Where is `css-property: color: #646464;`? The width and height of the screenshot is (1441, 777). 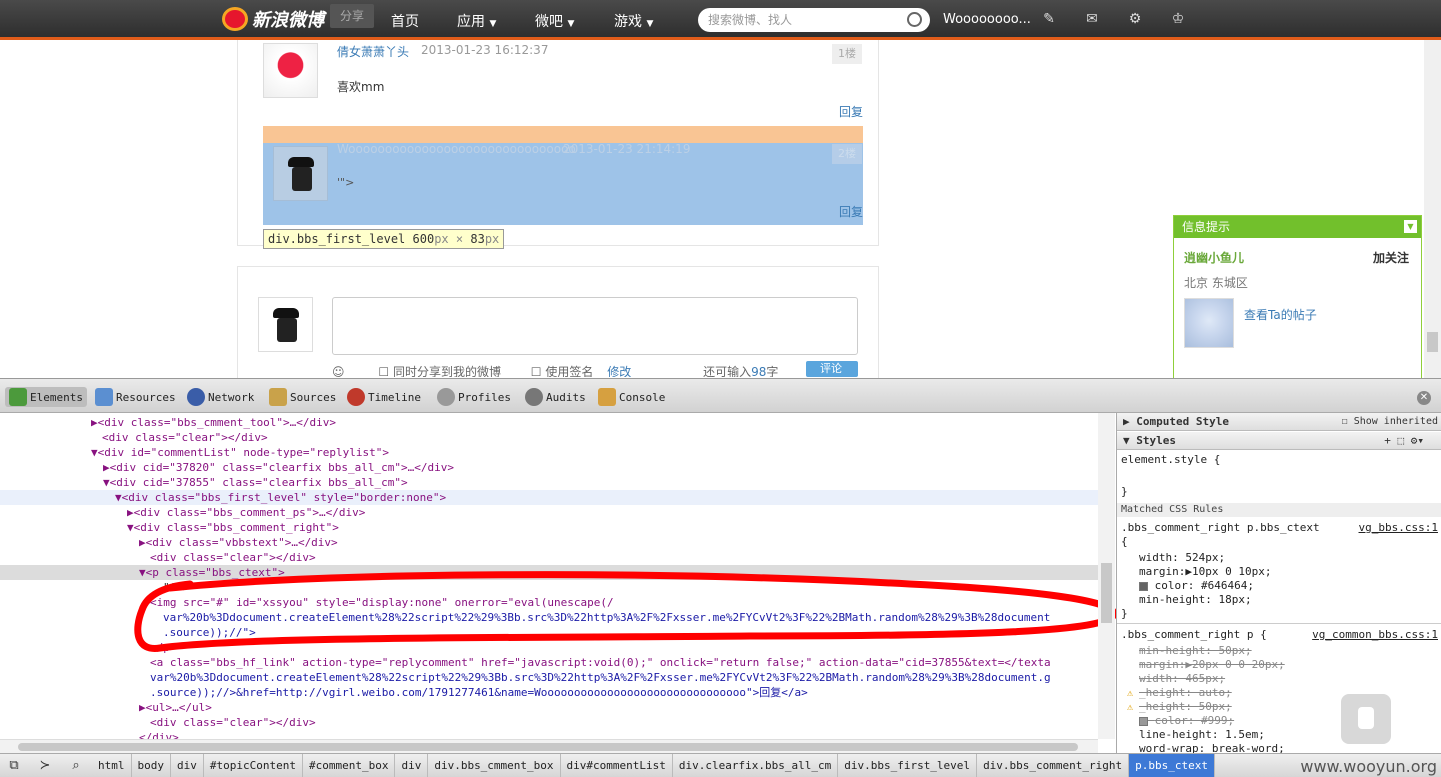
css-property: color: #646464; is located at coordinates (1279, 586).